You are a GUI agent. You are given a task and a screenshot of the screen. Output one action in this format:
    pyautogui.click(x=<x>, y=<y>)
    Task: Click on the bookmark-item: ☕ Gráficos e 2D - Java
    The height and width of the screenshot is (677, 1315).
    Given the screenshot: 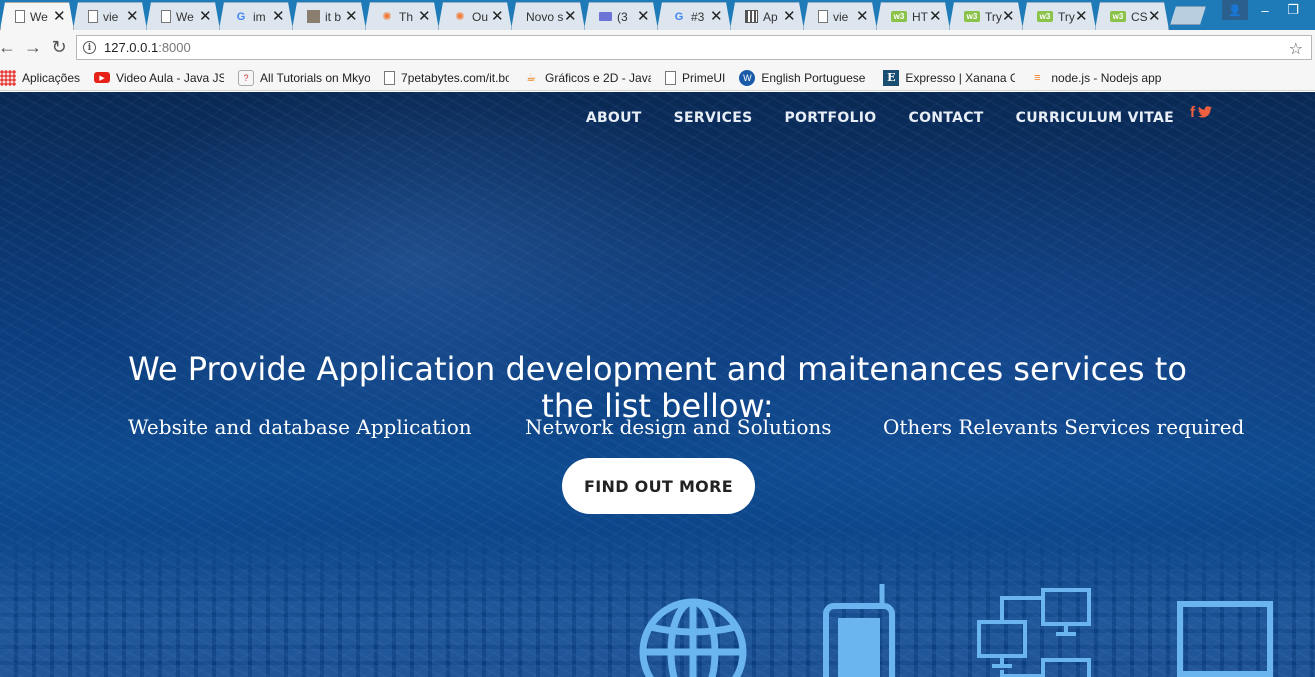 What is the action you would take?
    pyautogui.click(x=587, y=78)
    